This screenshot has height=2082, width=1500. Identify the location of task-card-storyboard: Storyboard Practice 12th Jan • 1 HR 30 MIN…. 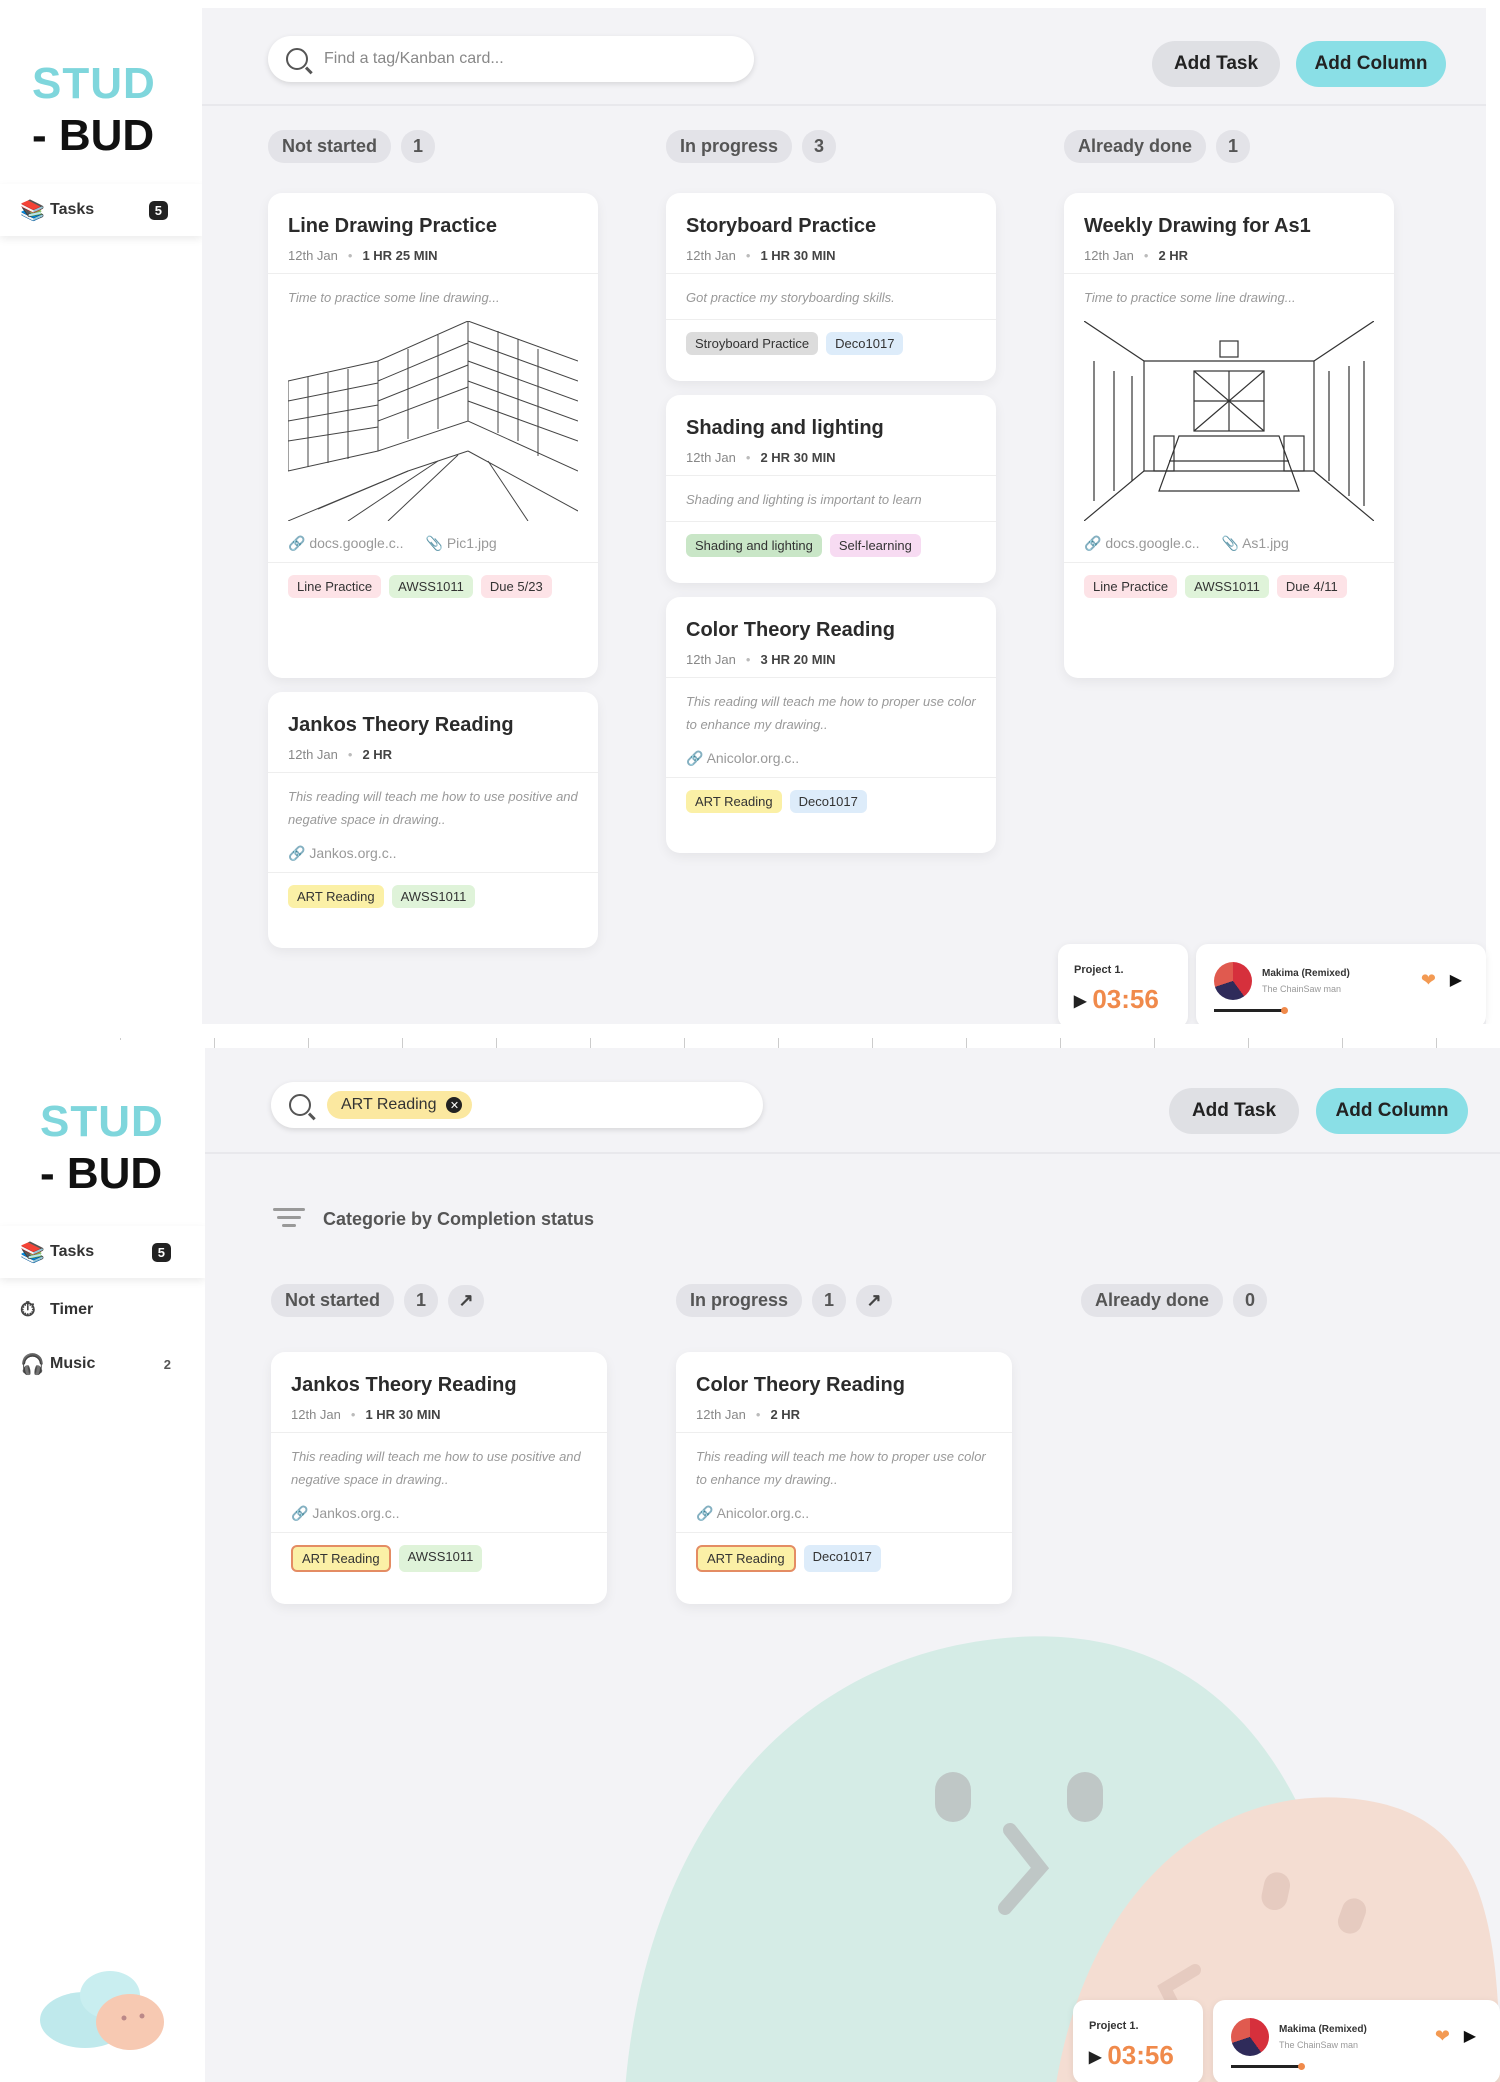
(831, 287).